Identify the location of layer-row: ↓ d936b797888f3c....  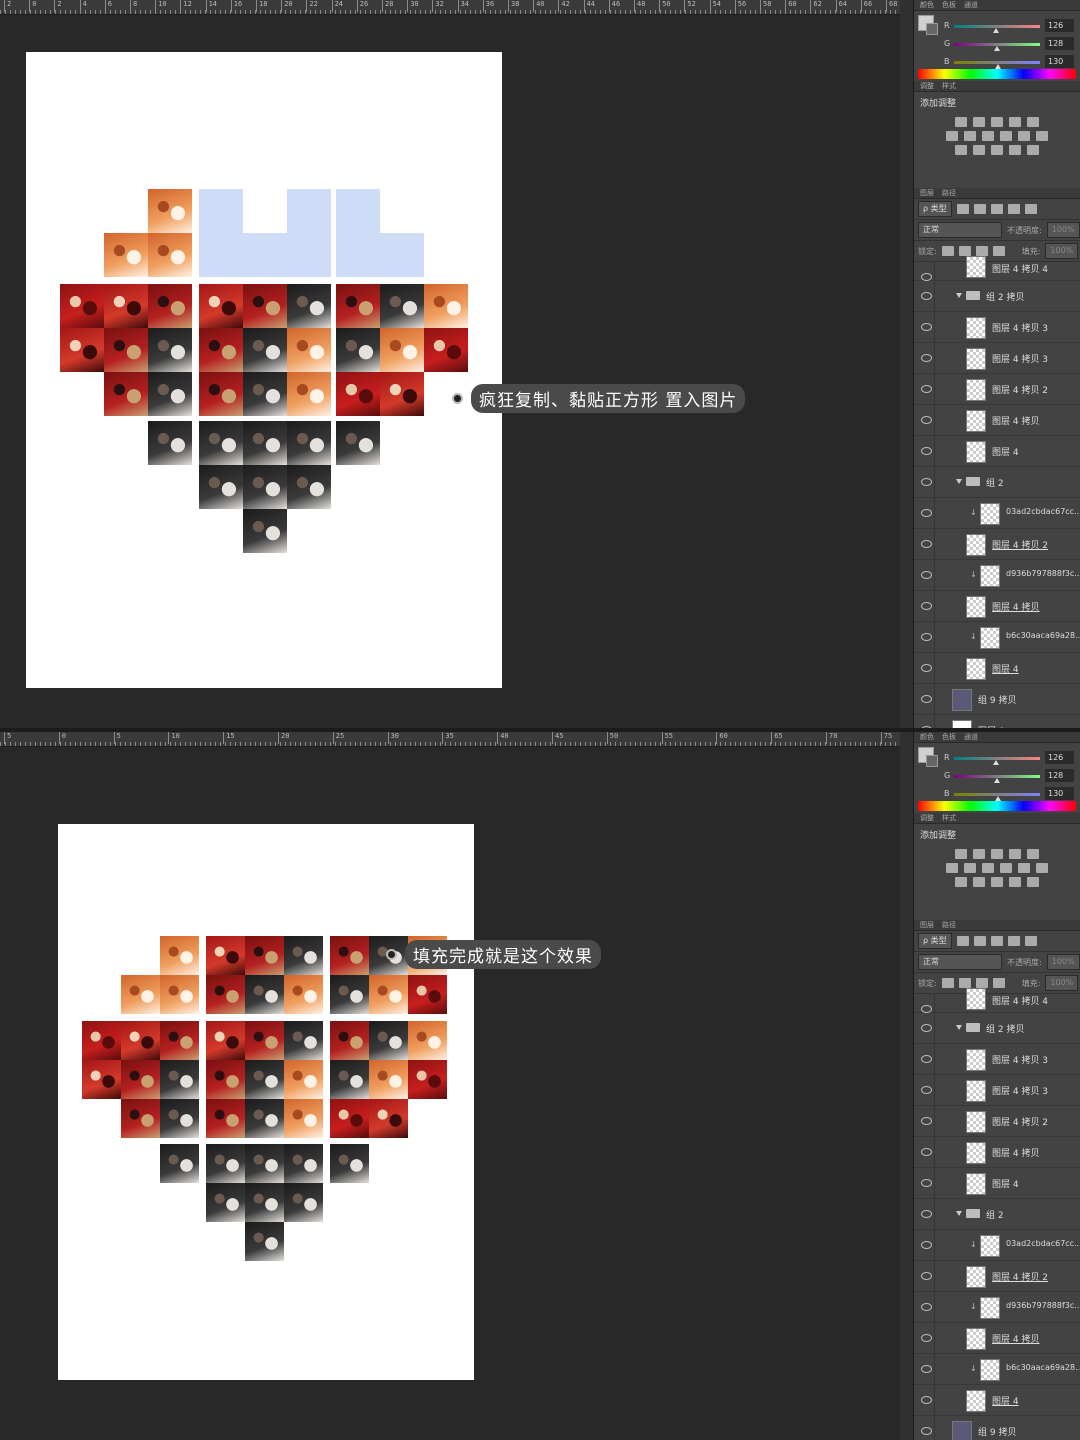
(997, 575).